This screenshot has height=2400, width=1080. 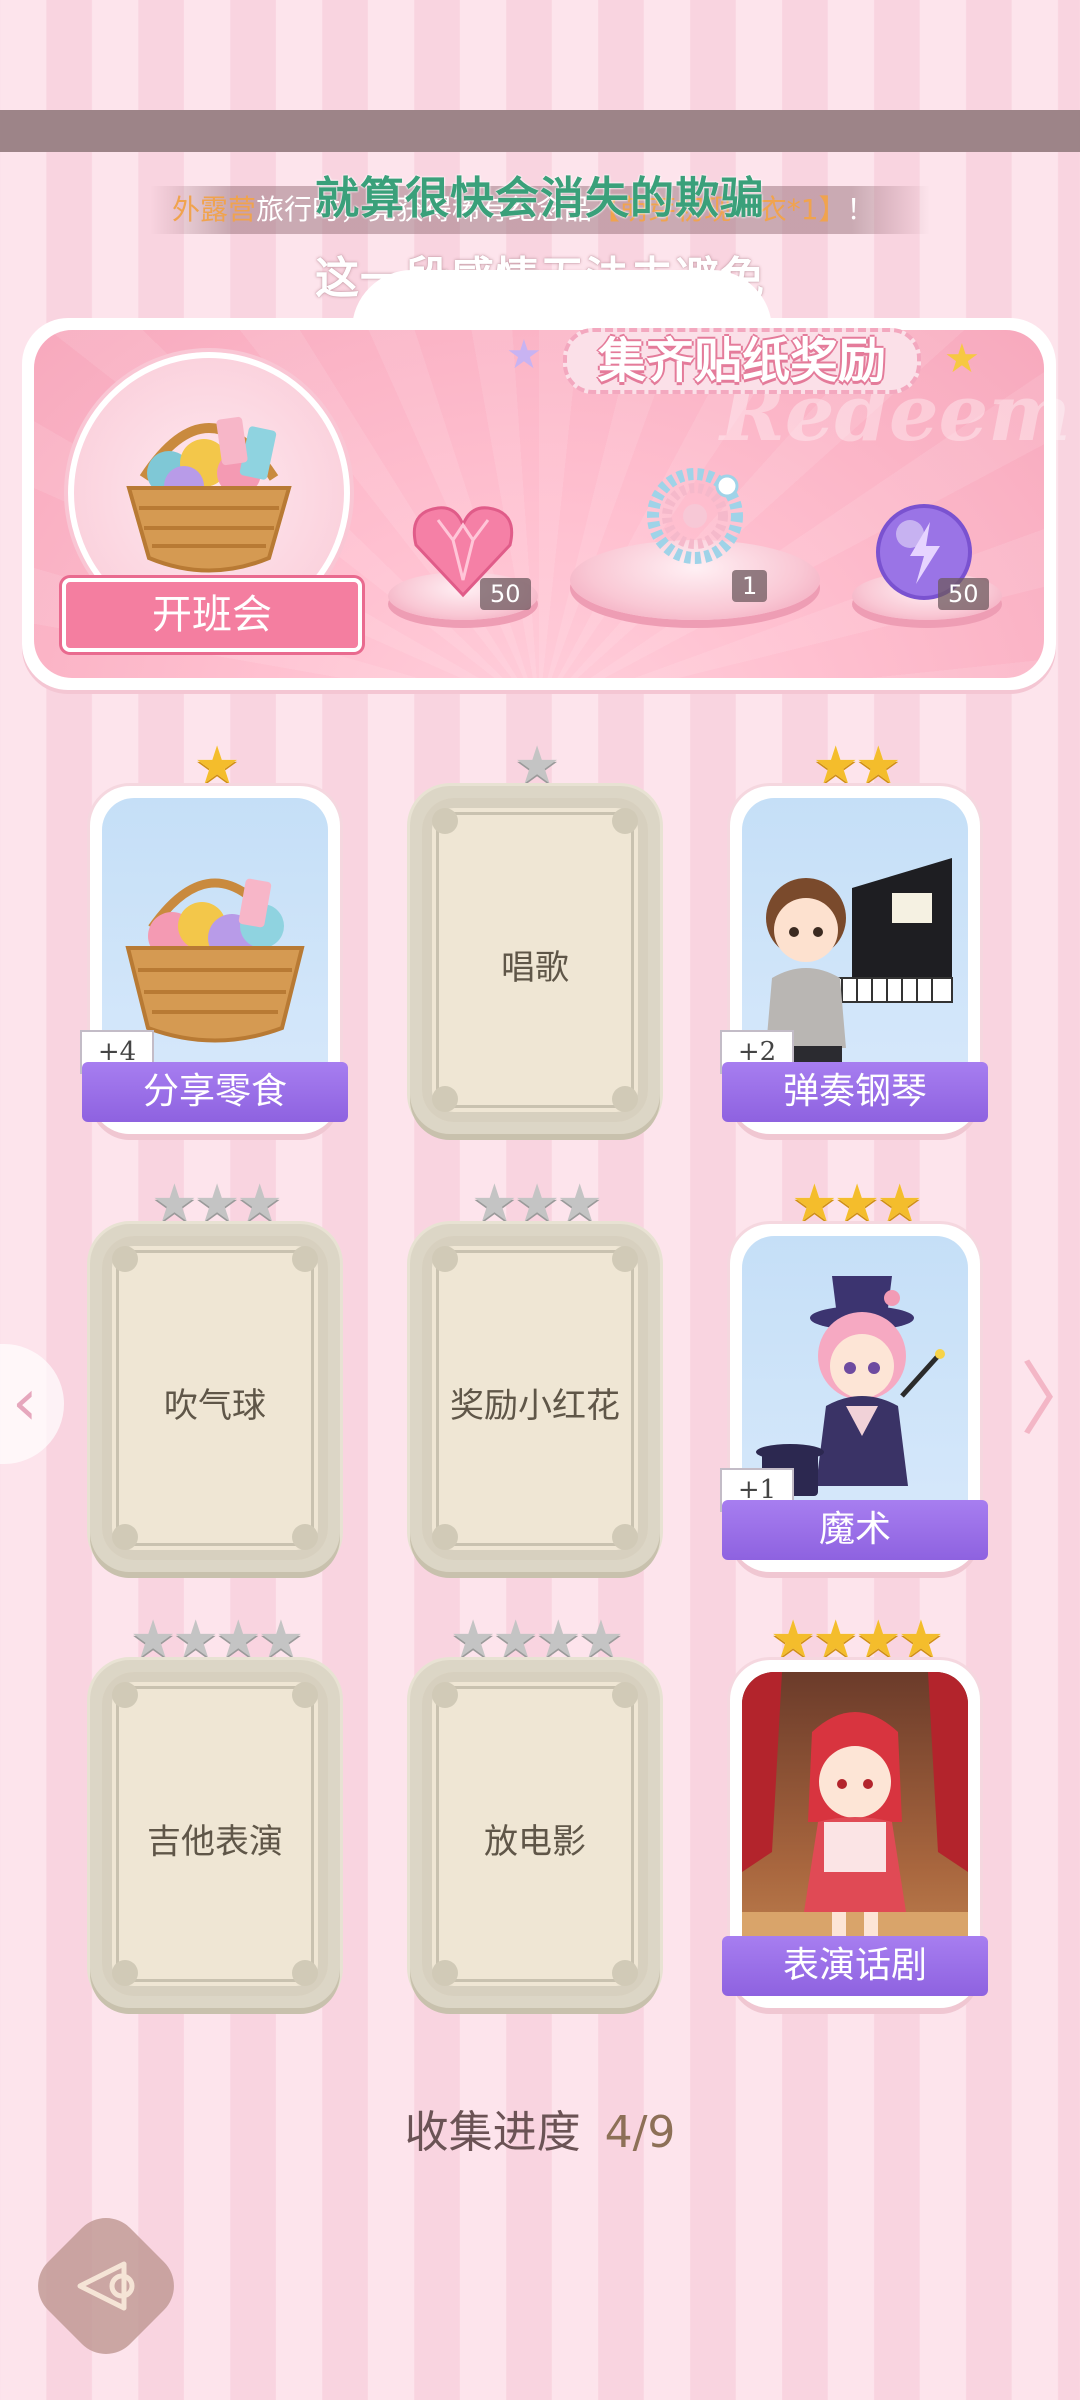 I want to click on card-frame: 奖励小红花, so click(x=535, y=1398).